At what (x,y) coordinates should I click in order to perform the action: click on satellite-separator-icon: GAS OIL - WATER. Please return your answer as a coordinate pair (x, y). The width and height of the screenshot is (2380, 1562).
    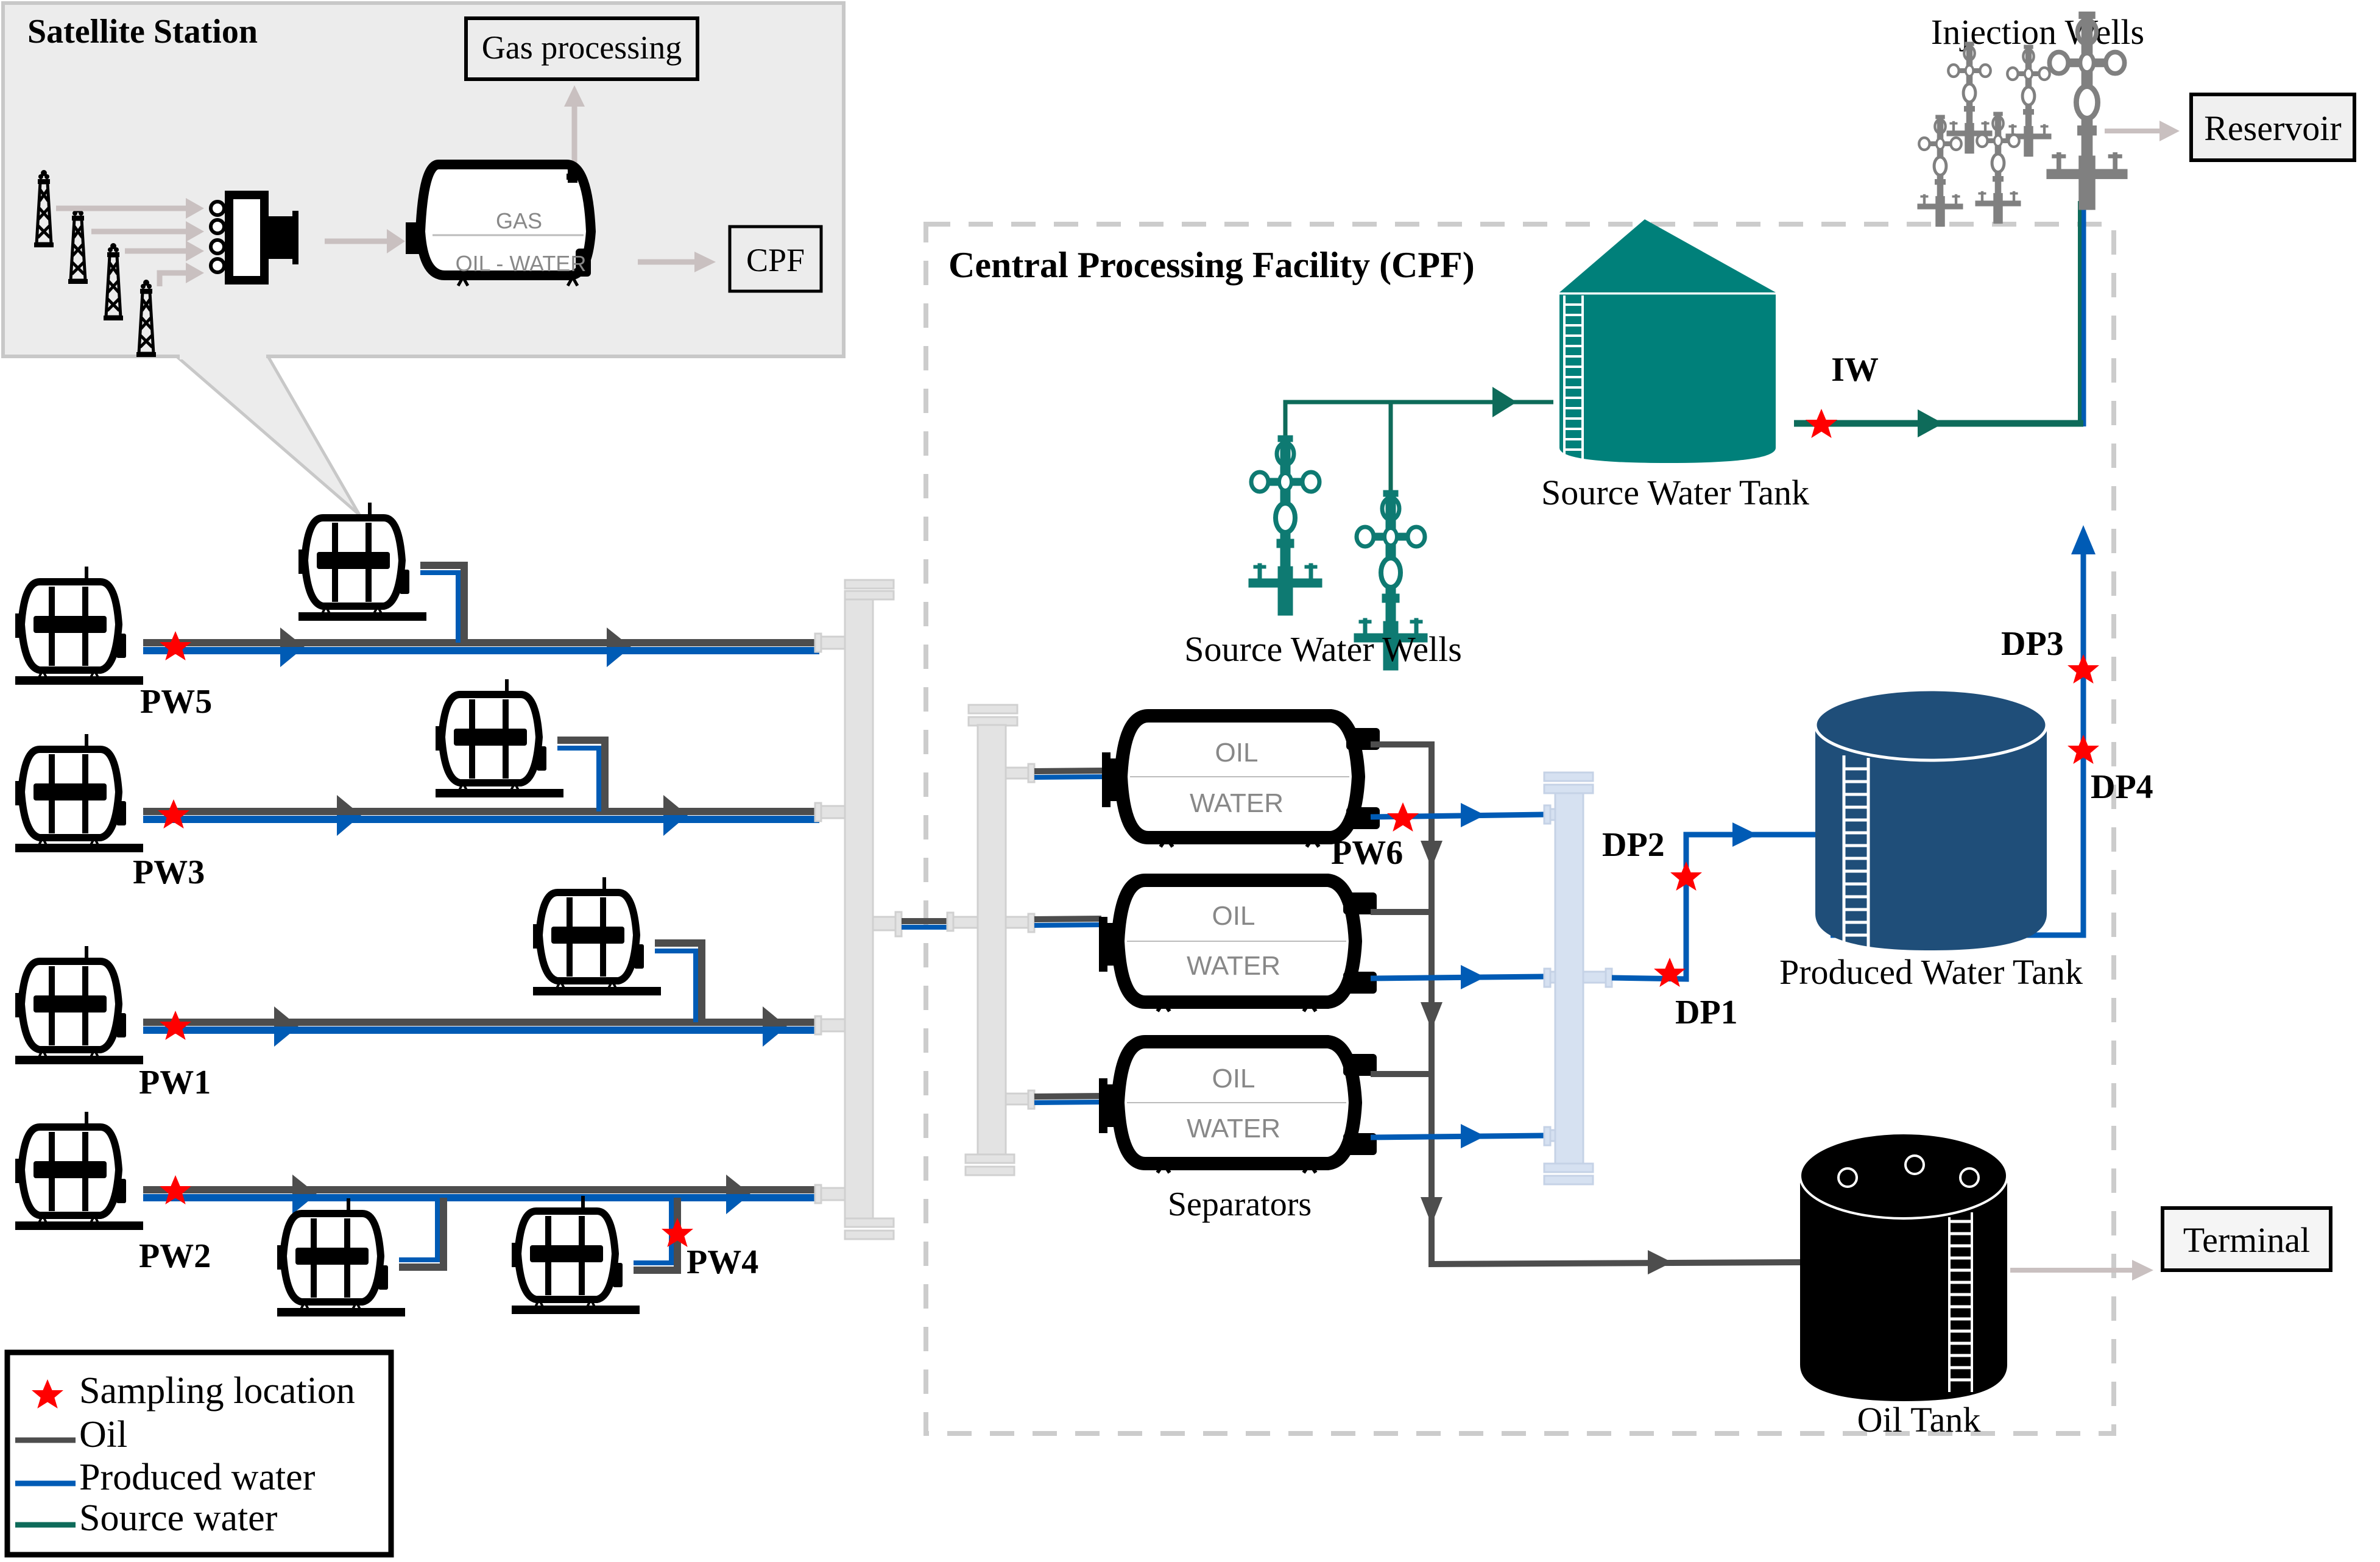
    Looking at the image, I should click on (501, 223).